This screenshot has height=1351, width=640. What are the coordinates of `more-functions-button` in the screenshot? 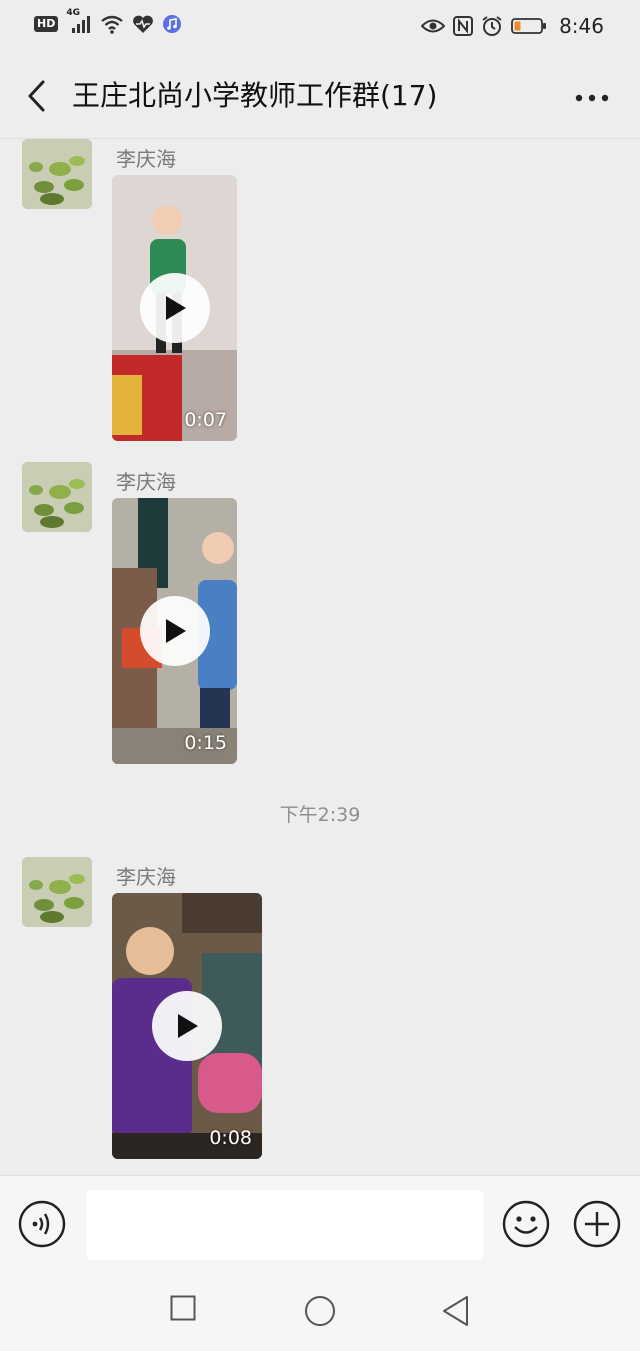 It's located at (597, 1226).